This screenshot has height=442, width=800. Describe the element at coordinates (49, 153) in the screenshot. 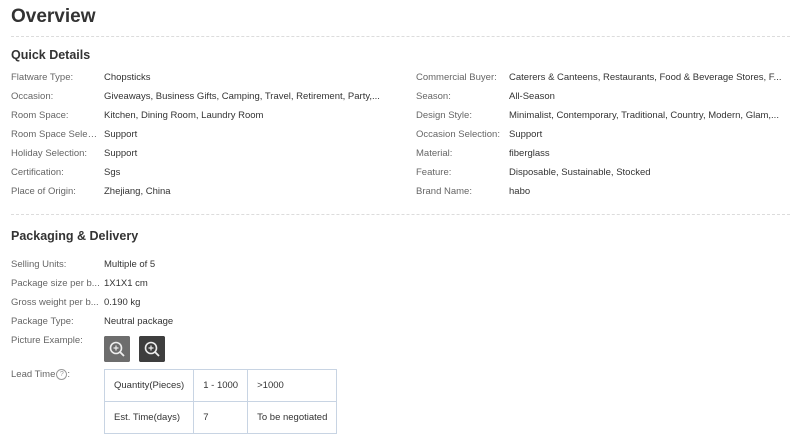

I see `detail-label: Holiday Selection:` at that location.